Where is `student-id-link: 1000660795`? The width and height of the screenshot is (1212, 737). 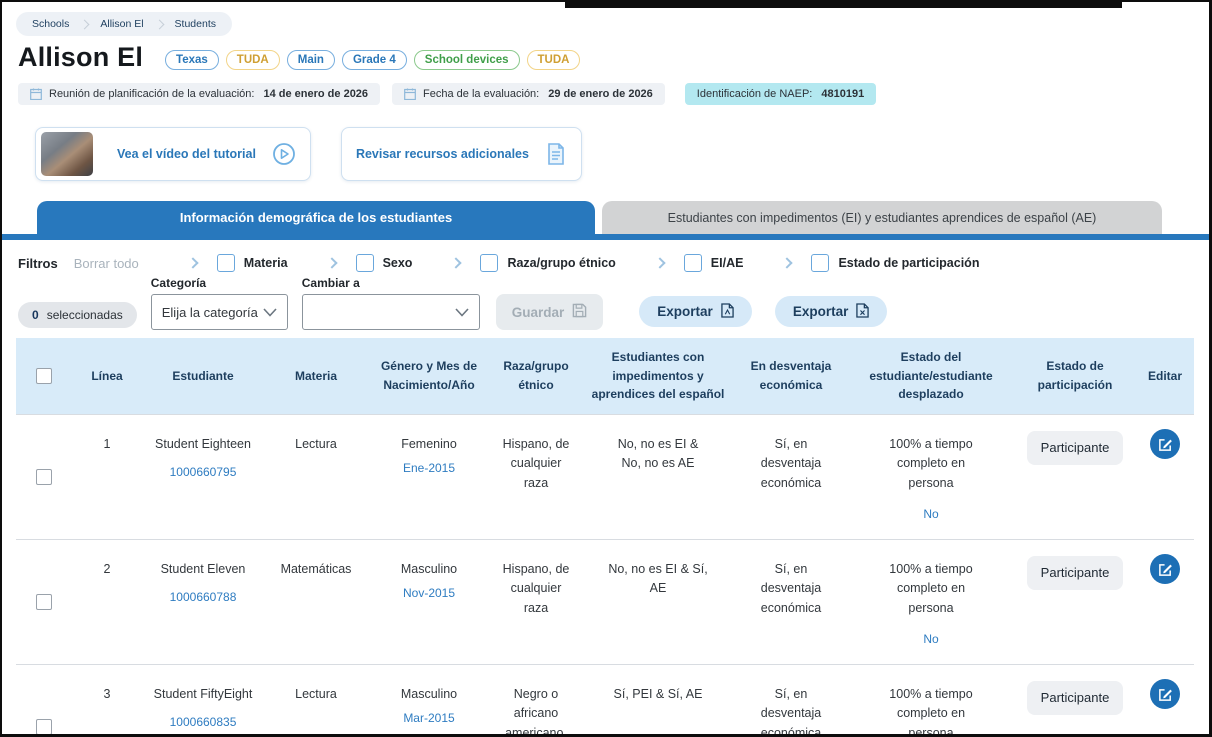
student-id-link: 1000660795 is located at coordinates (203, 472).